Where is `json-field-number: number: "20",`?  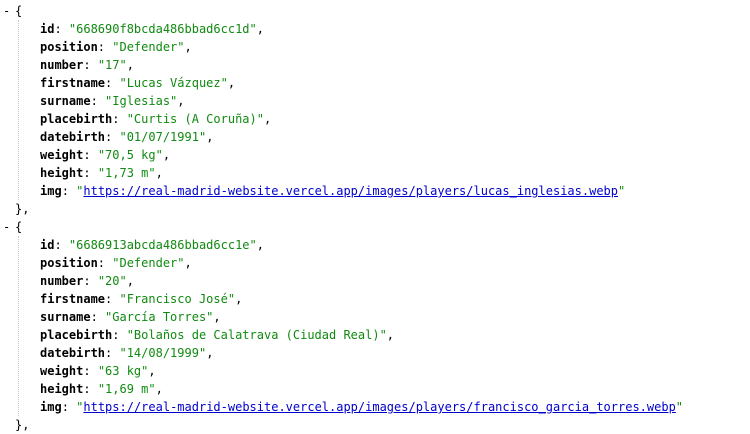
json-field-number: number: "20", is located at coordinates (87, 281).